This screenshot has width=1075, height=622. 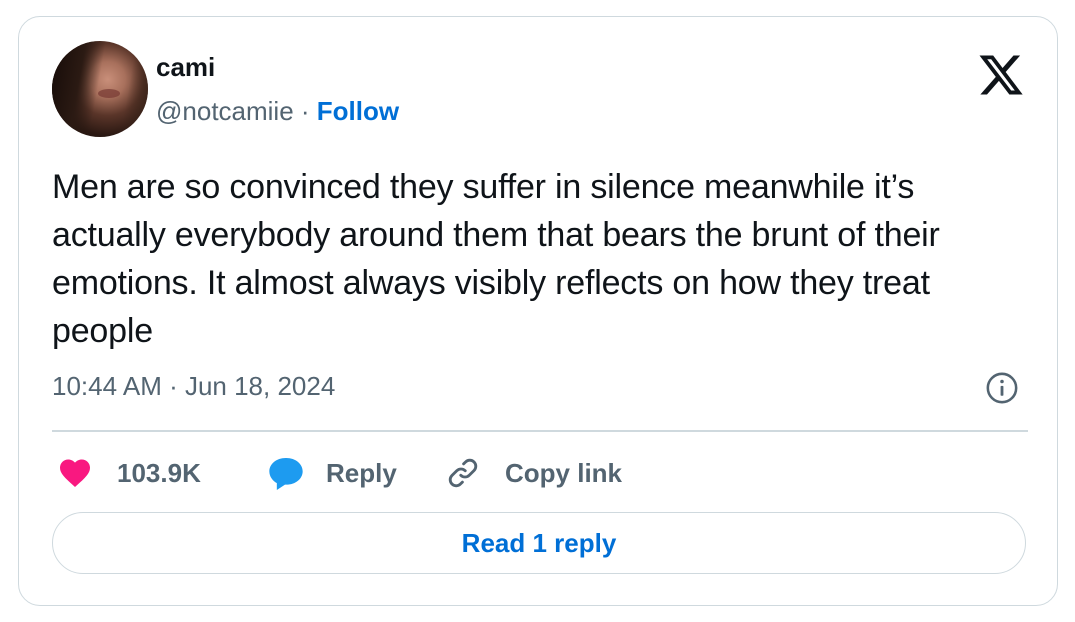 I want to click on read-replies-button: Read 1 reply, so click(x=539, y=543).